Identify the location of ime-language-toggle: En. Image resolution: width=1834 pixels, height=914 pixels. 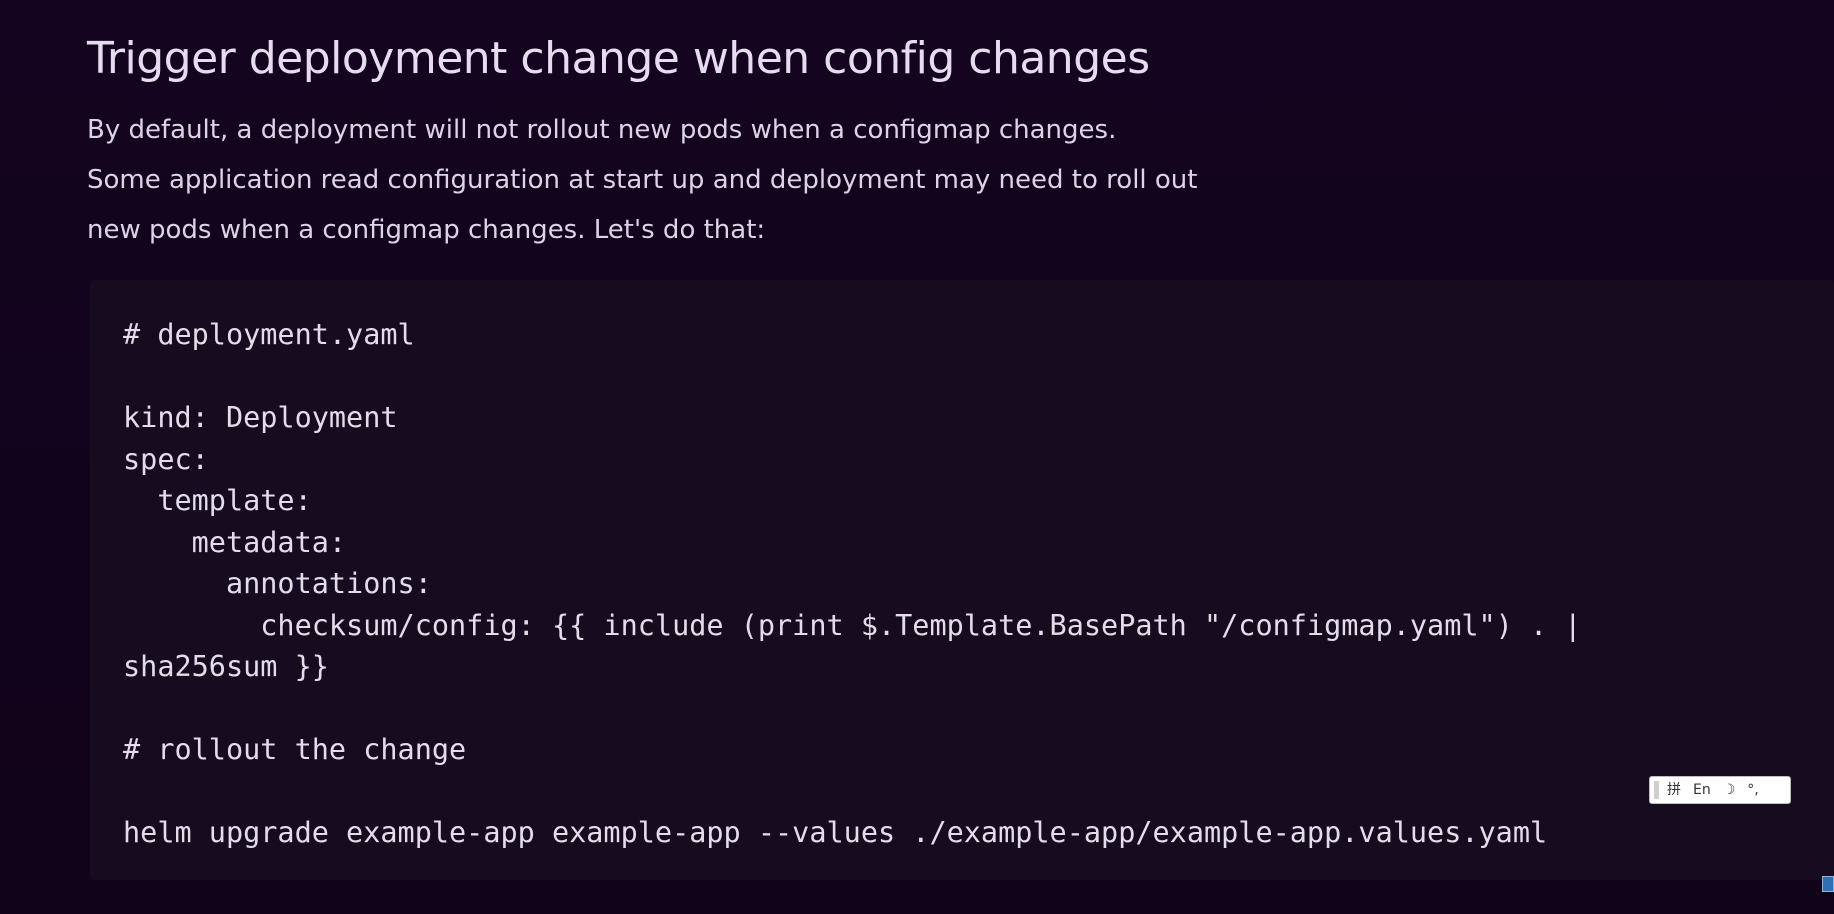
(1702, 790).